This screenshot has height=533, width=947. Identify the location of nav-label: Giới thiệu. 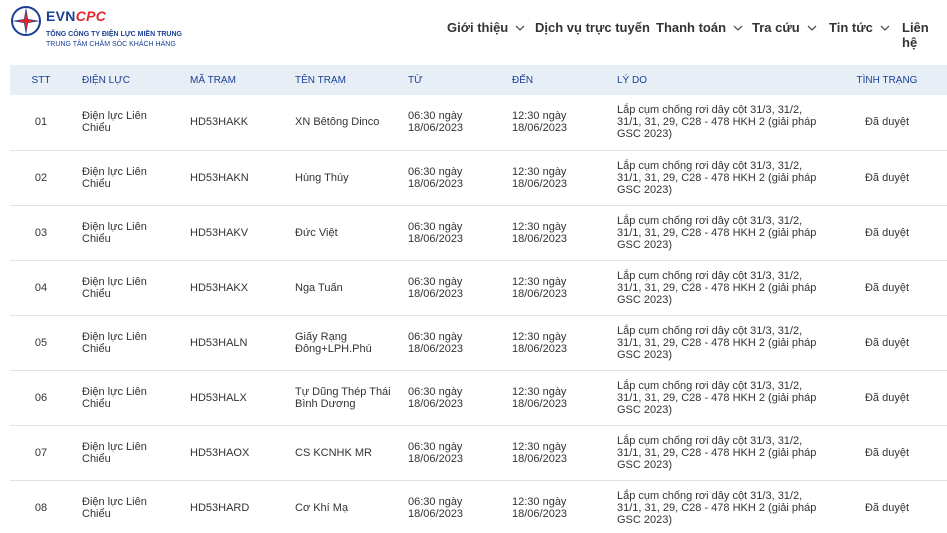
(478, 27).